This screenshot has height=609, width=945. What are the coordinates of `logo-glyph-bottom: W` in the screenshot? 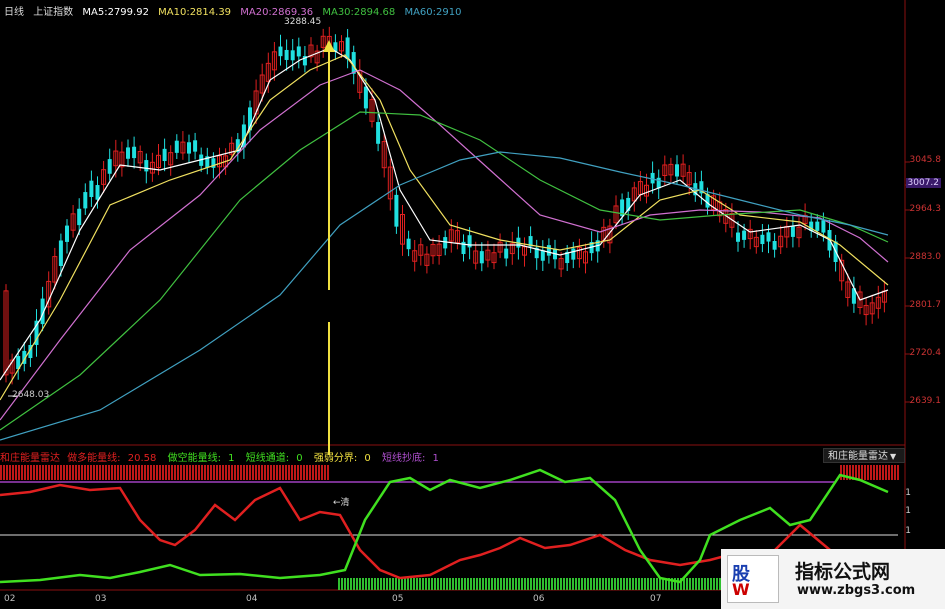 It's located at (741, 589).